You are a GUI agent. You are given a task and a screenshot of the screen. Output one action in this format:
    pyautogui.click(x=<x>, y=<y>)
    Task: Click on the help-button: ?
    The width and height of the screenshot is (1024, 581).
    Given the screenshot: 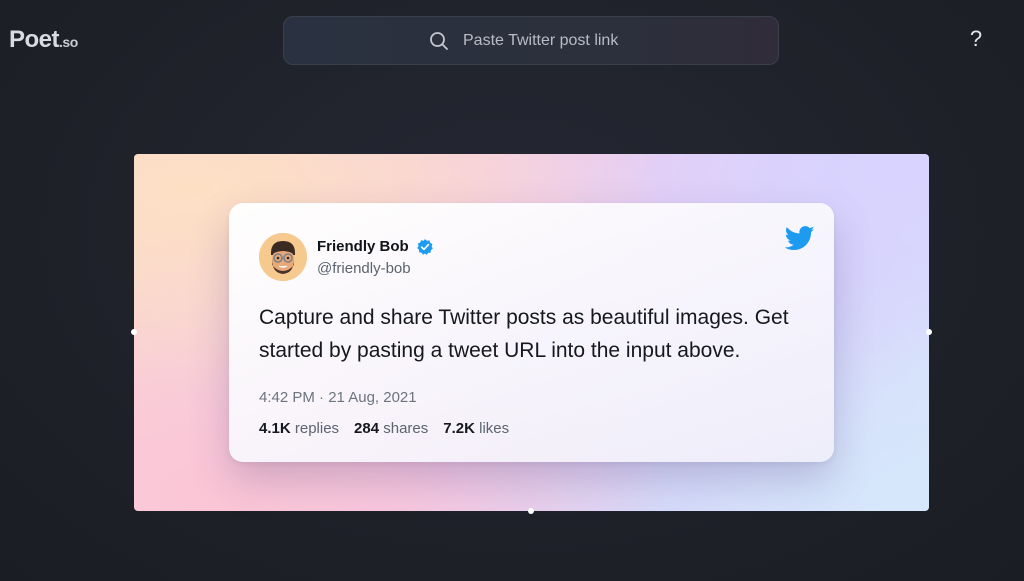 What is the action you would take?
    pyautogui.click(x=976, y=41)
    